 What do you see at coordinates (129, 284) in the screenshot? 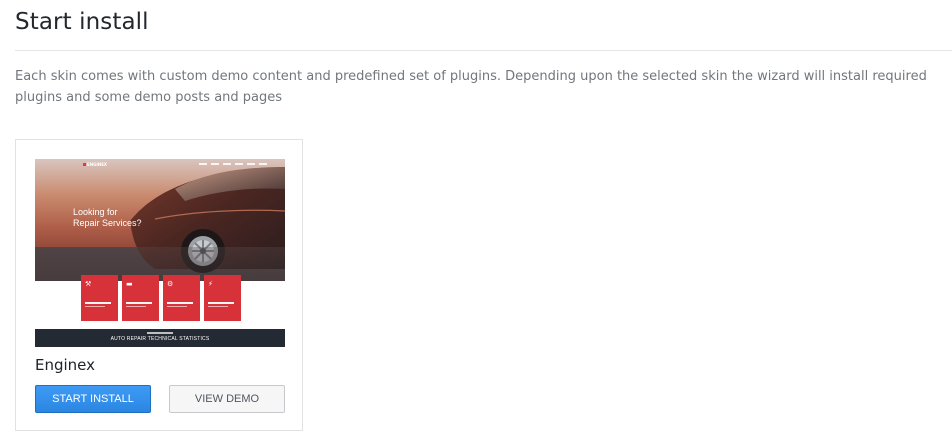
I see `car-icon: ▬` at bounding box center [129, 284].